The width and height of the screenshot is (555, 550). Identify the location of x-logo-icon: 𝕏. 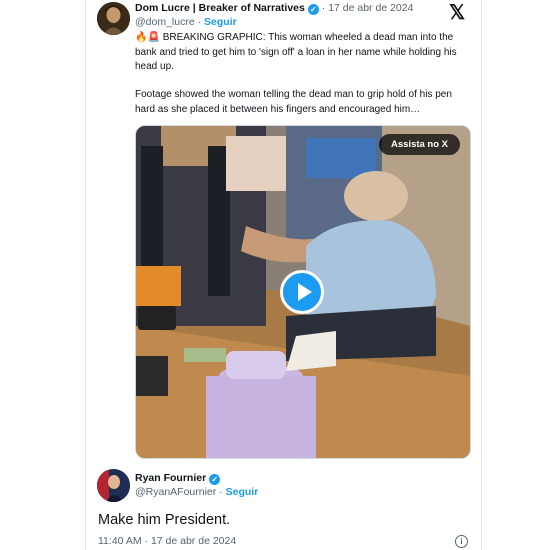
(457, 12).